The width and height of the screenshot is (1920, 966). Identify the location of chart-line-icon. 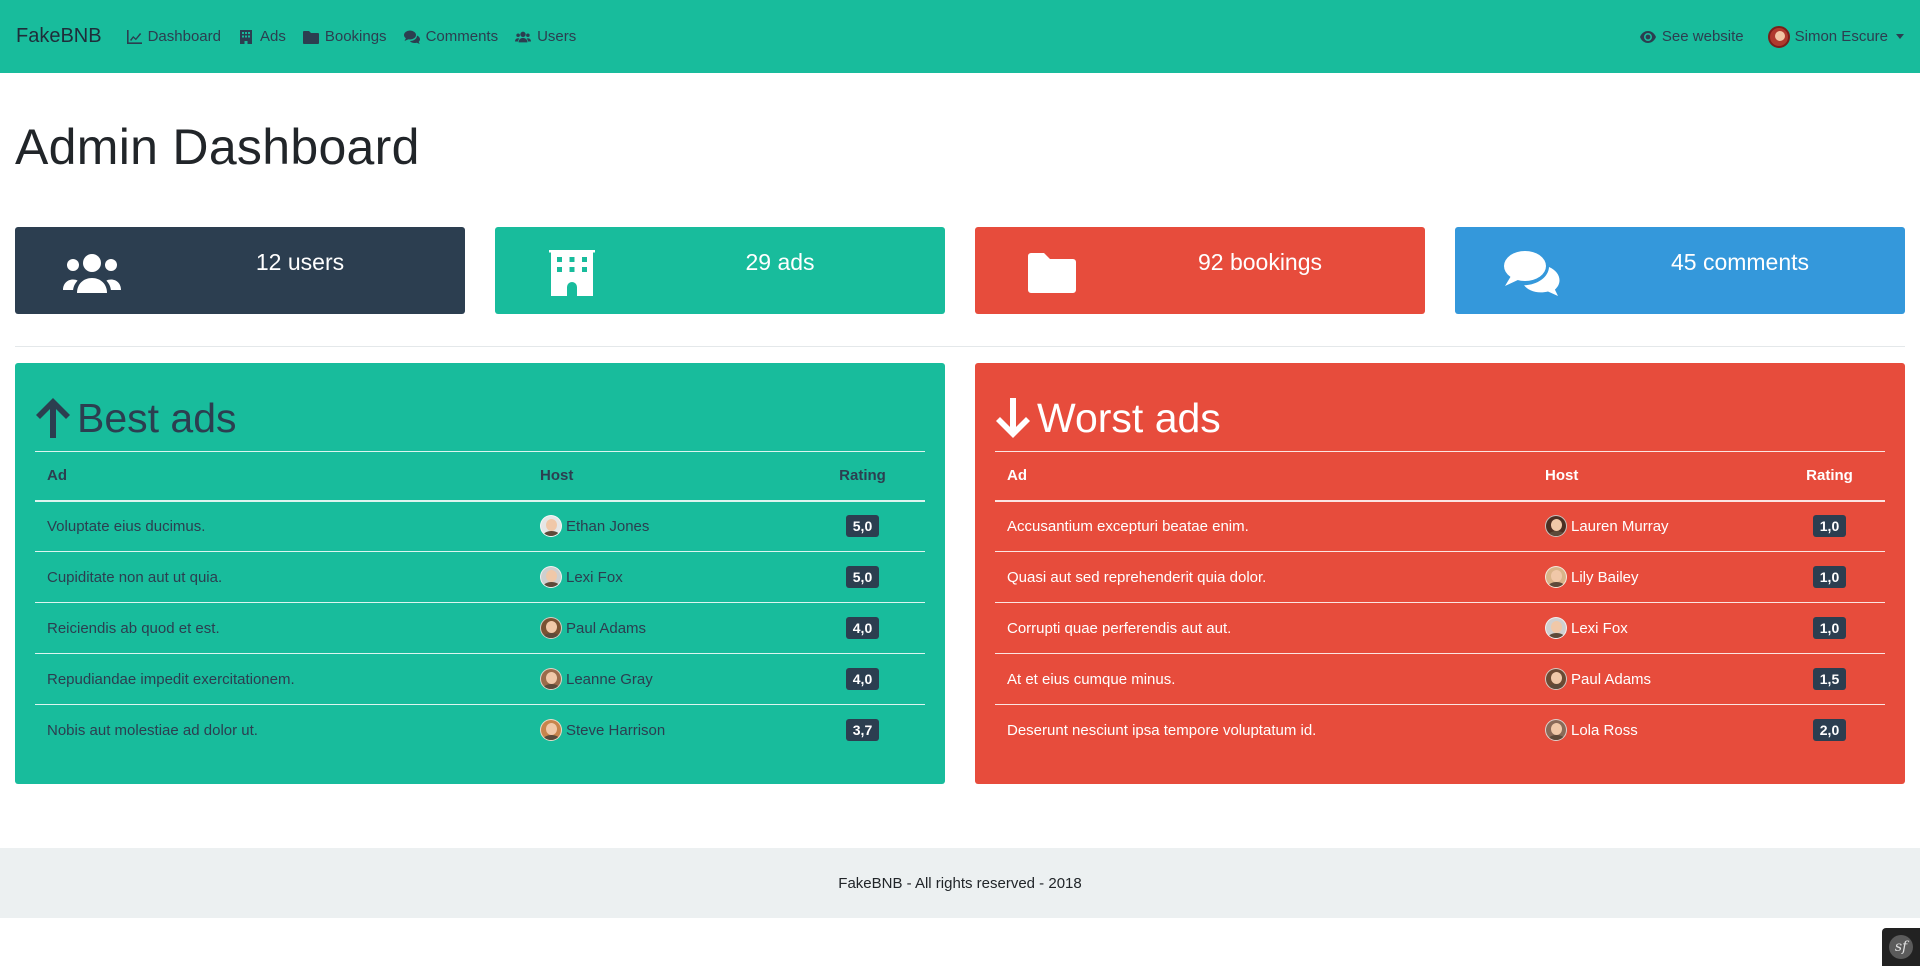
(134, 36).